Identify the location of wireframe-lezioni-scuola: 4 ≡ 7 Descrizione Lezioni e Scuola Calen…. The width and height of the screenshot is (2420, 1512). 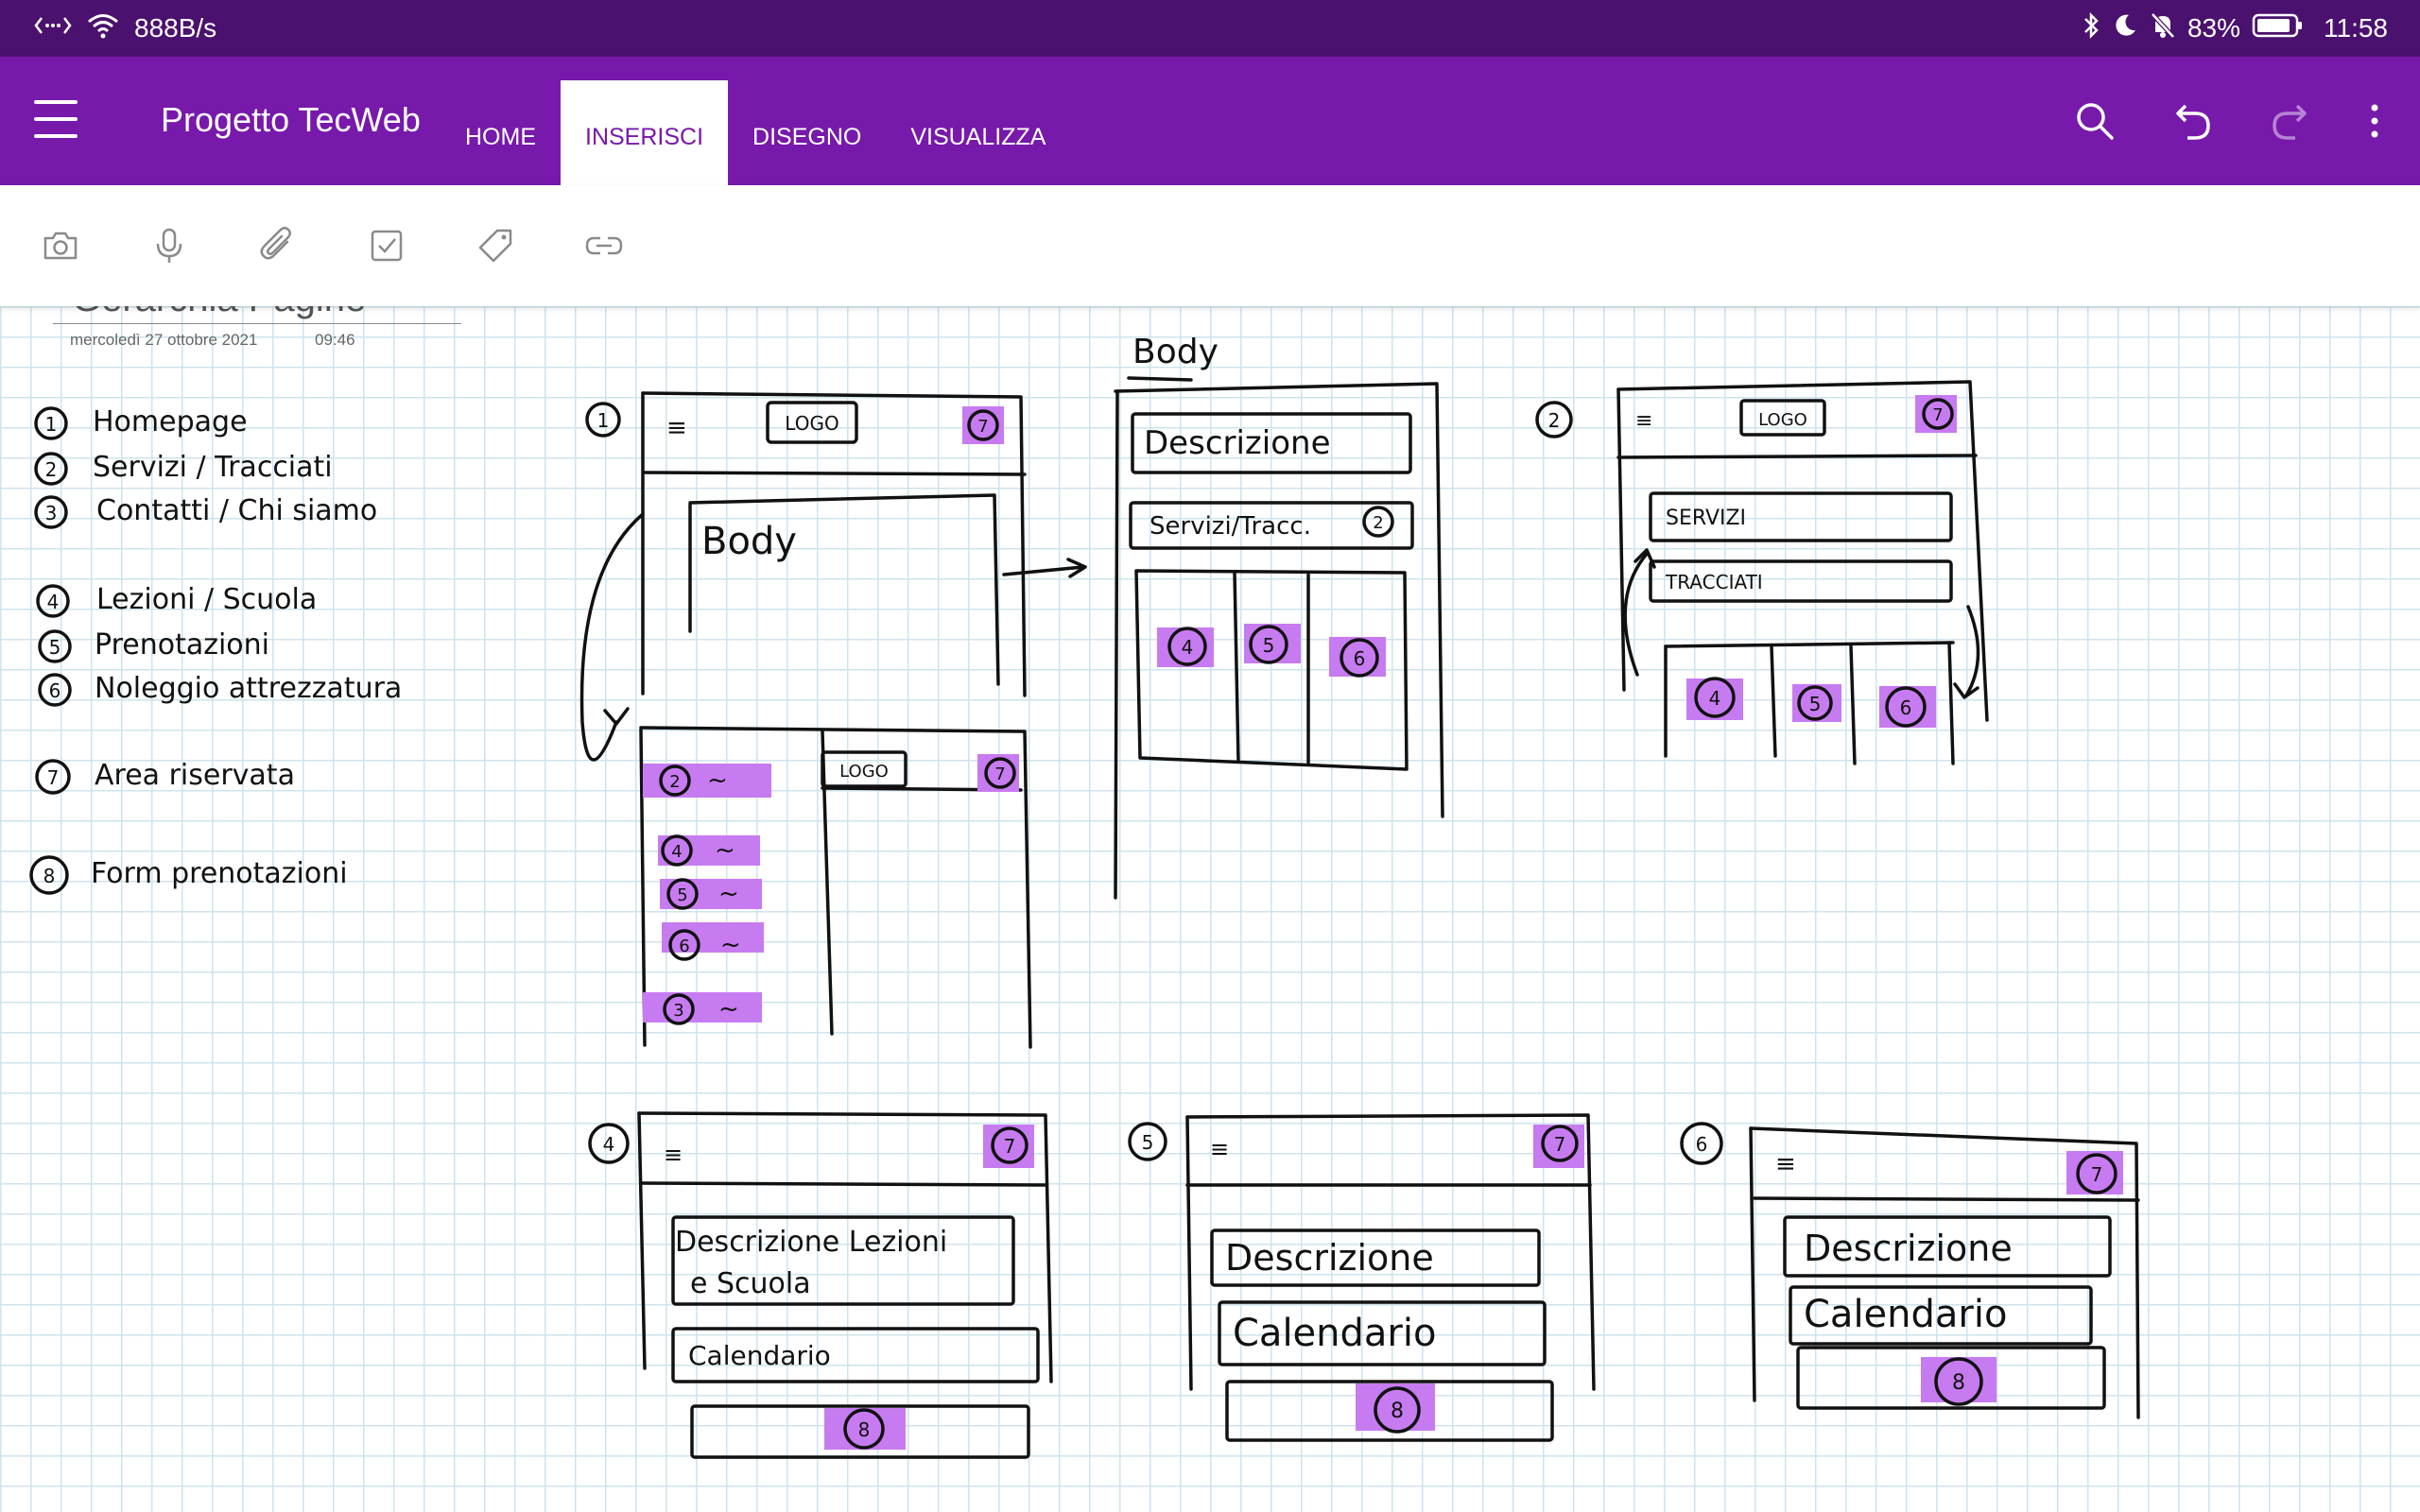
(820, 1285).